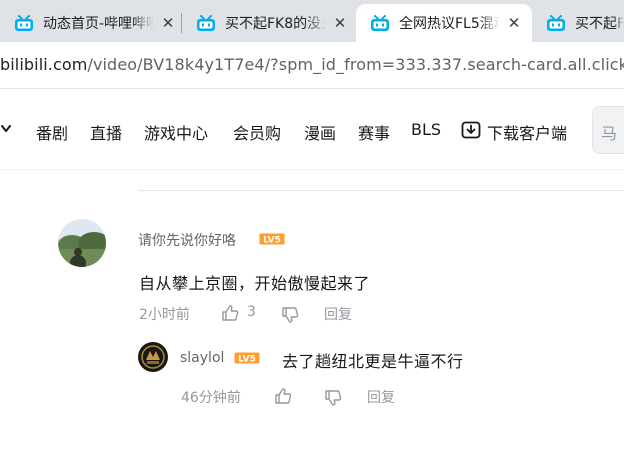  Describe the element at coordinates (44, 64) in the screenshot. I see `url-host: bilibili.com` at that location.